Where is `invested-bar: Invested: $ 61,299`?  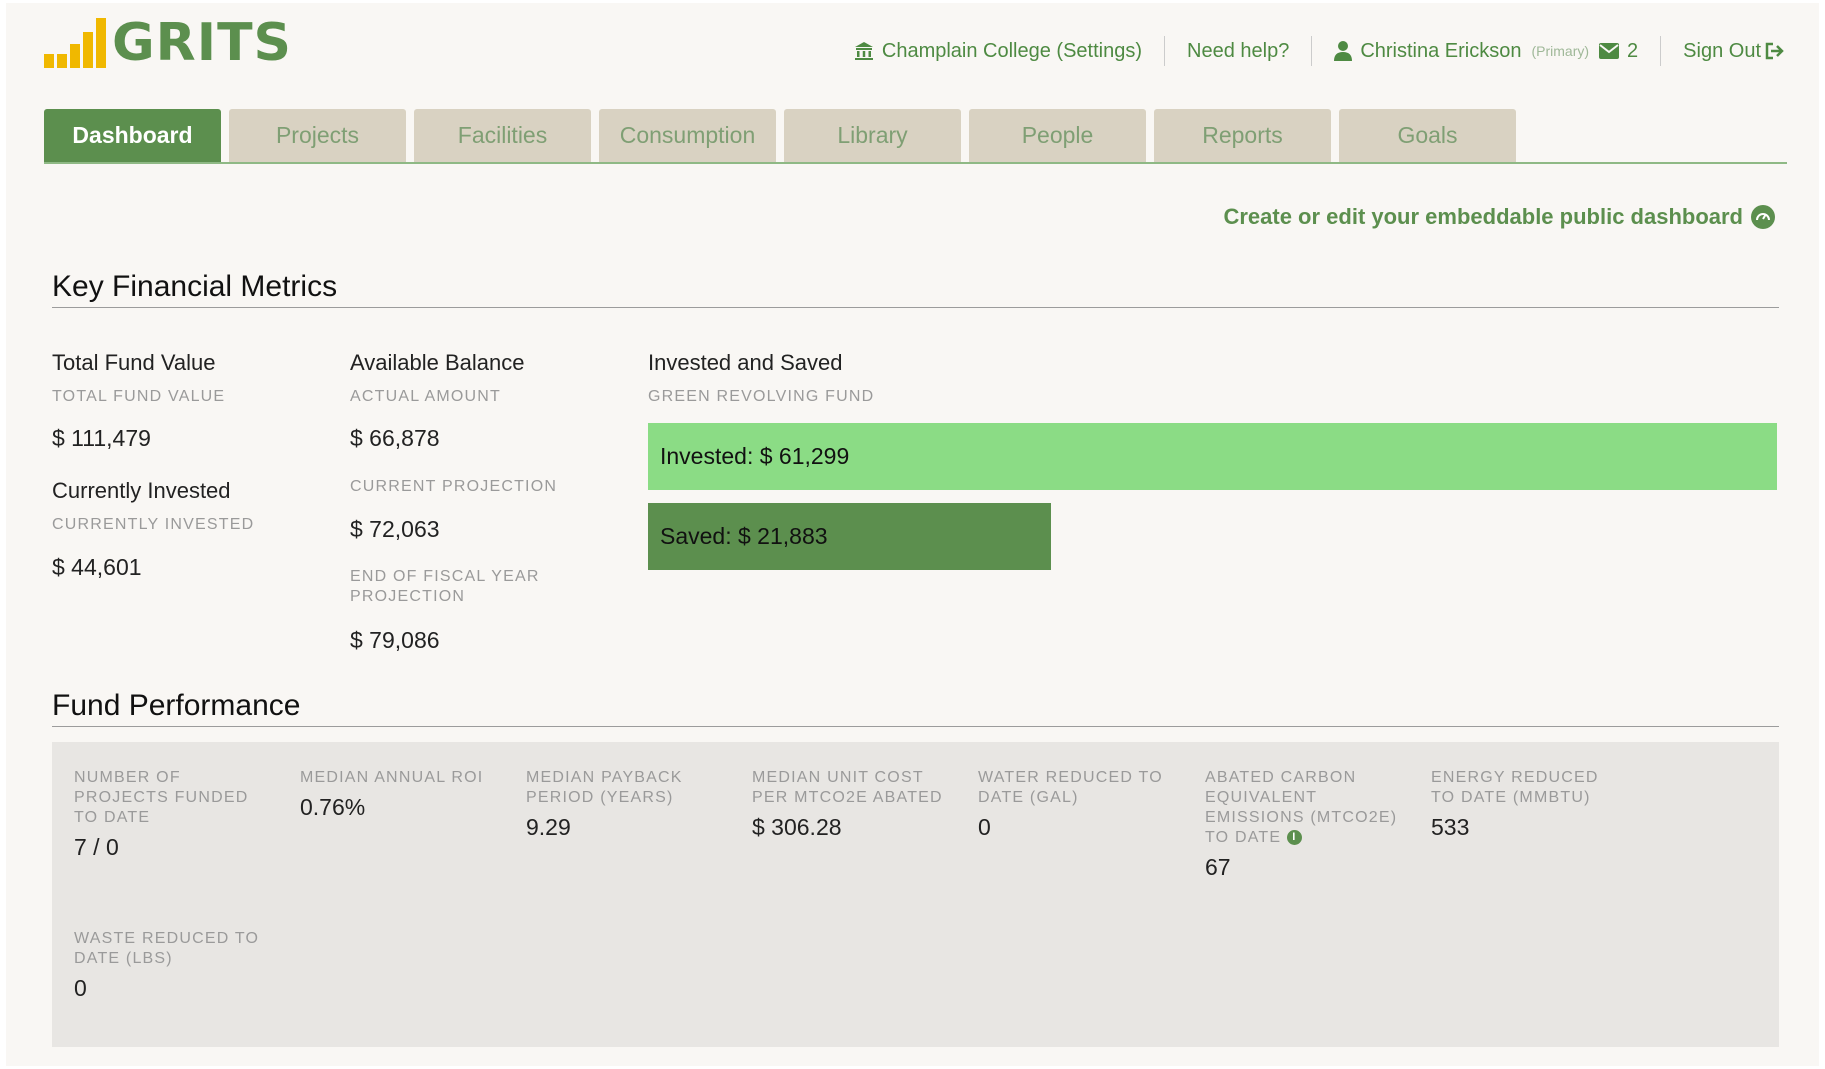 invested-bar: Invested: $ 61,299 is located at coordinates (1212, 456).